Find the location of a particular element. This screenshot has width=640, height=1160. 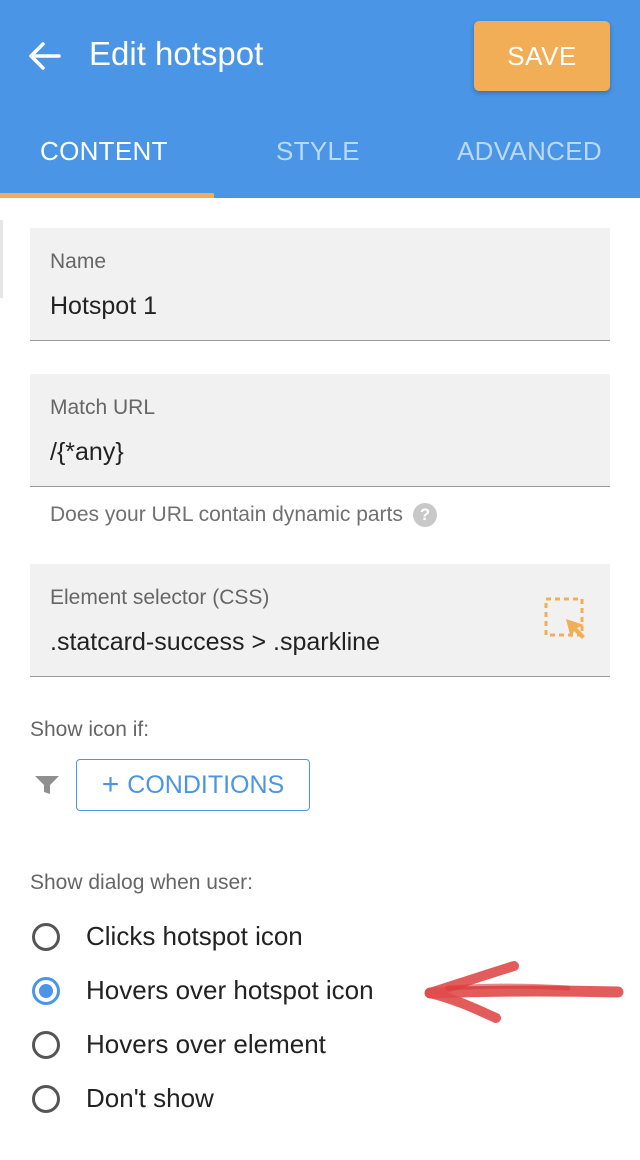

add-conditions-button: + CONDITIONS is located at coordinates (193, 785).